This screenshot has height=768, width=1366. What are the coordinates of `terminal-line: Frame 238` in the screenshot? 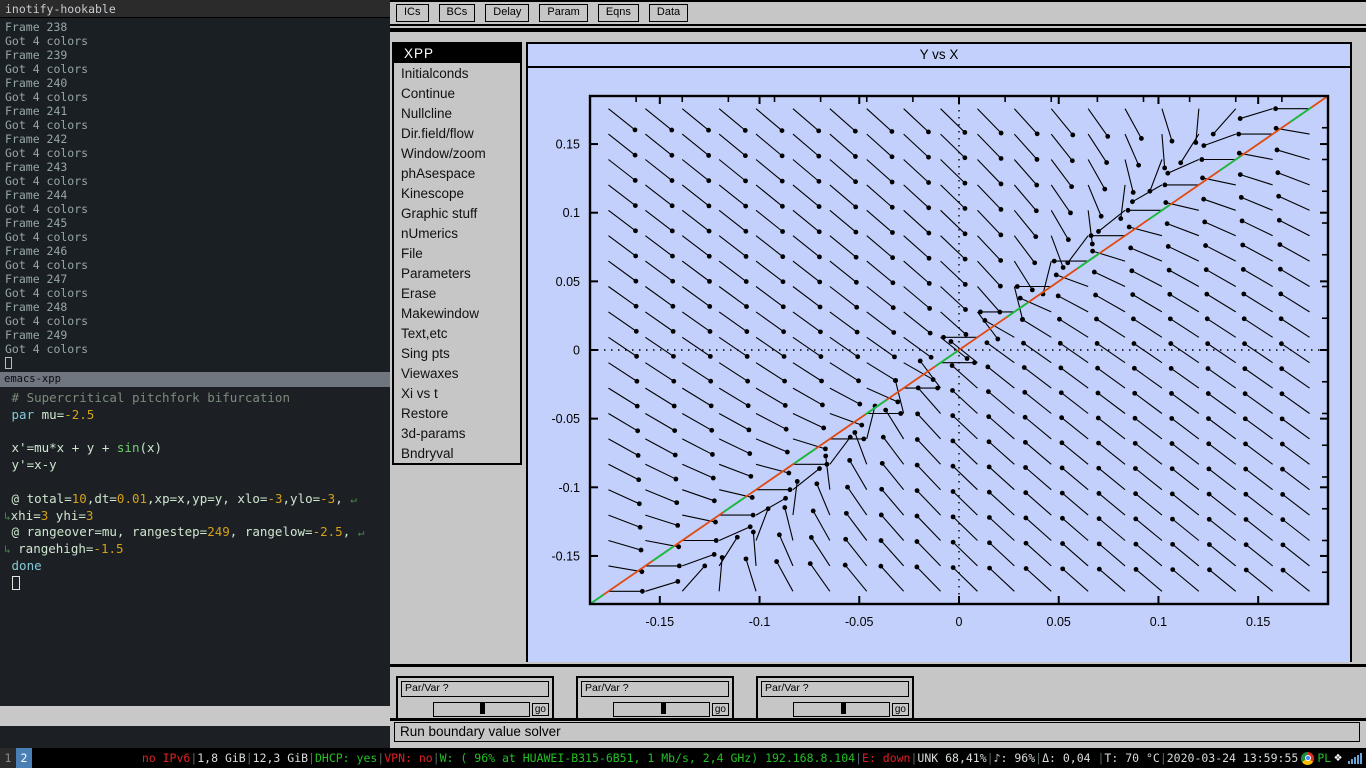 It's located at (36, 27).